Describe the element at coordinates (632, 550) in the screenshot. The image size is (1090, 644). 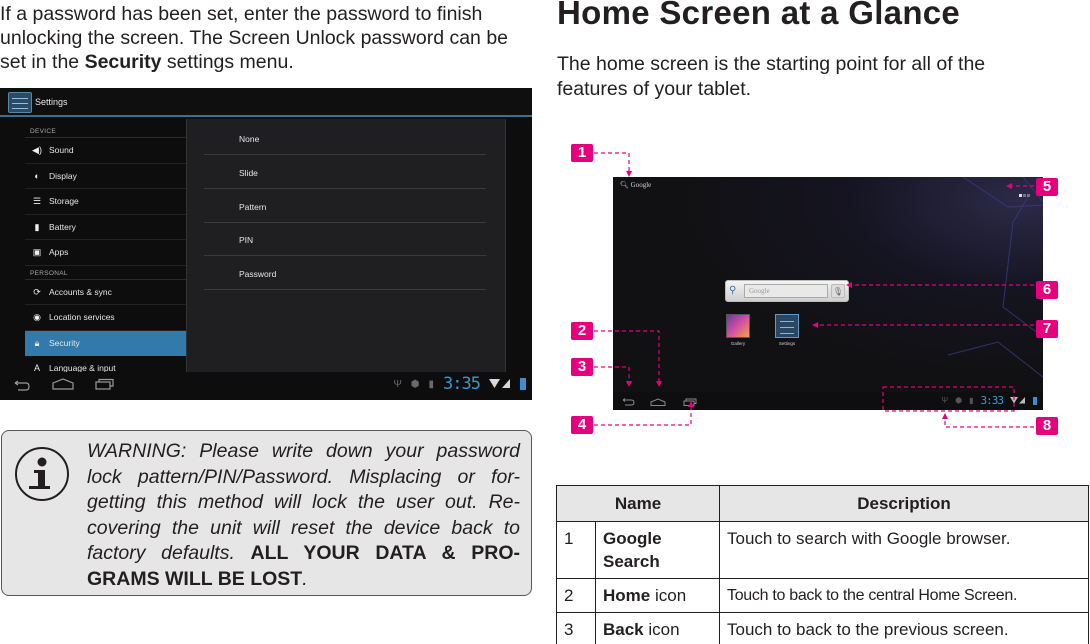
I see `row-name-bold: Google Search` at that location.